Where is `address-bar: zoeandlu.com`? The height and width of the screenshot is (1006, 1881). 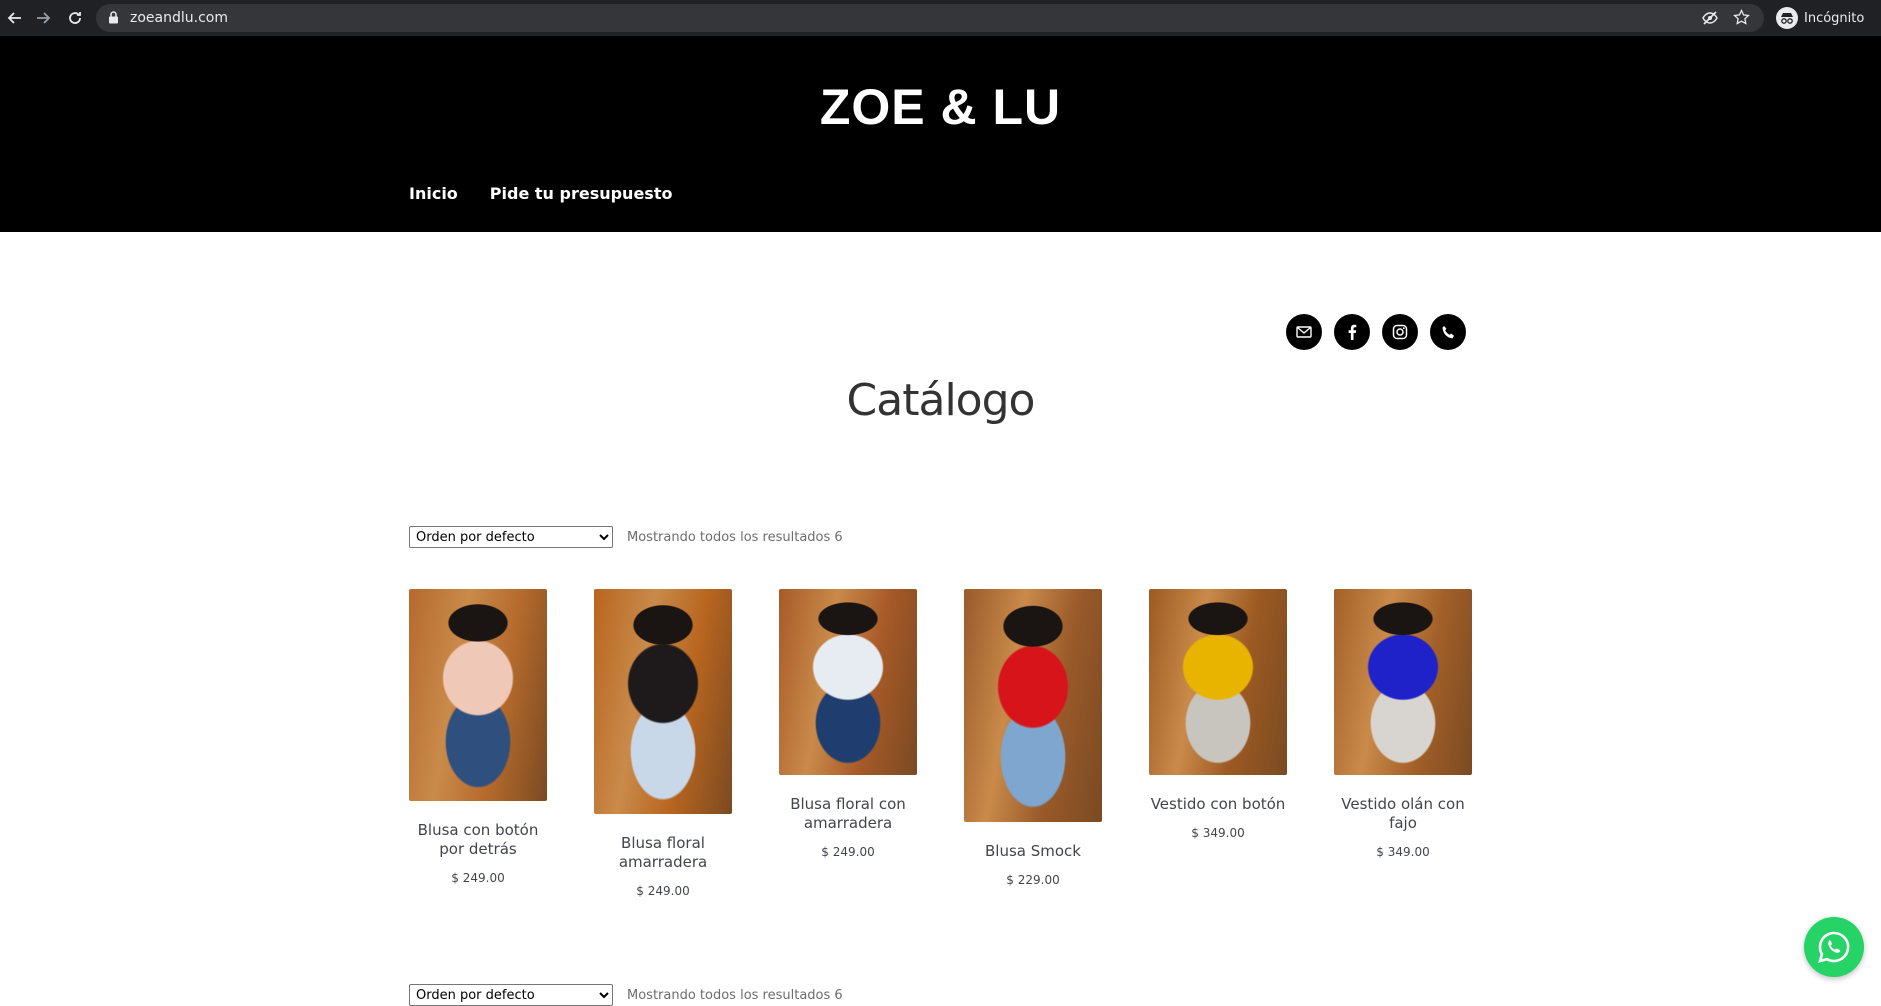 address-bar: zoeandlu.com is located at coordinates (930, 18).